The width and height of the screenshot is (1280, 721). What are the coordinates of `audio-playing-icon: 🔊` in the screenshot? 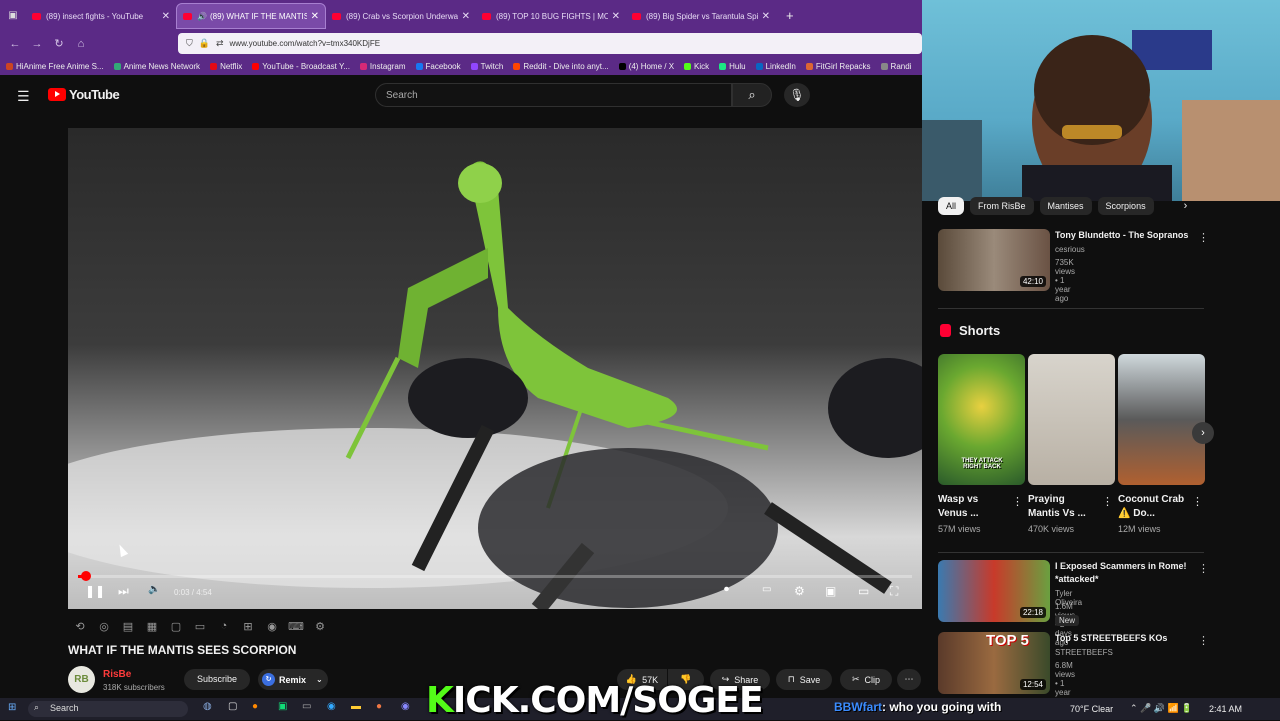 It's located at (202, 16).